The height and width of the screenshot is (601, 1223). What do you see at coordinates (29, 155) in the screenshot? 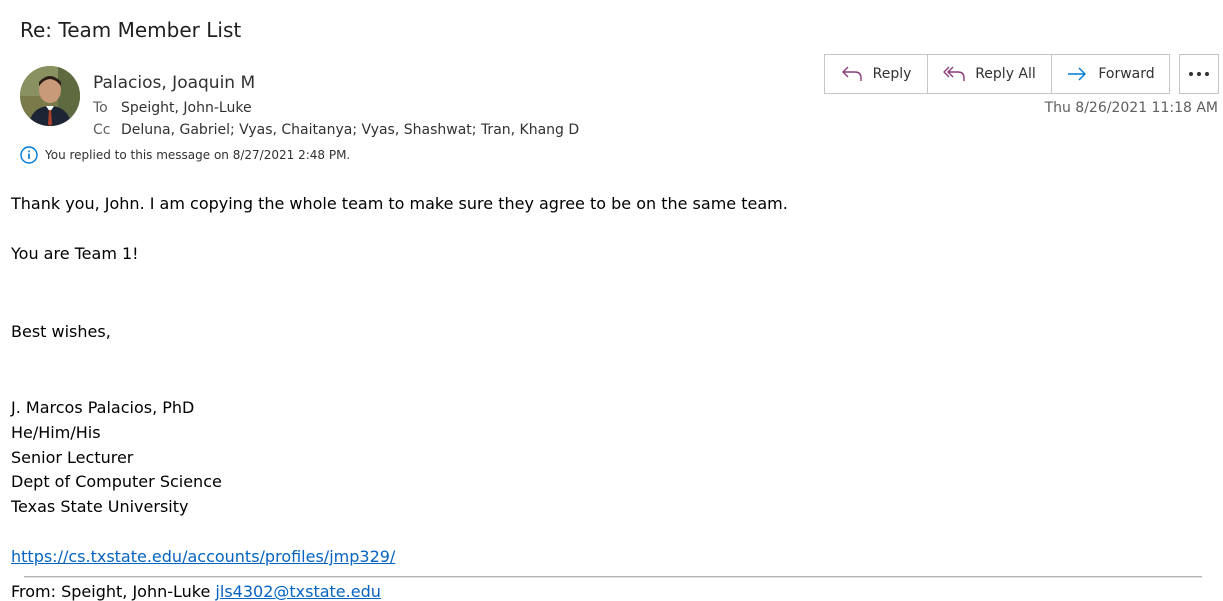
I see `info-icon` at bounding box center [29, 155].